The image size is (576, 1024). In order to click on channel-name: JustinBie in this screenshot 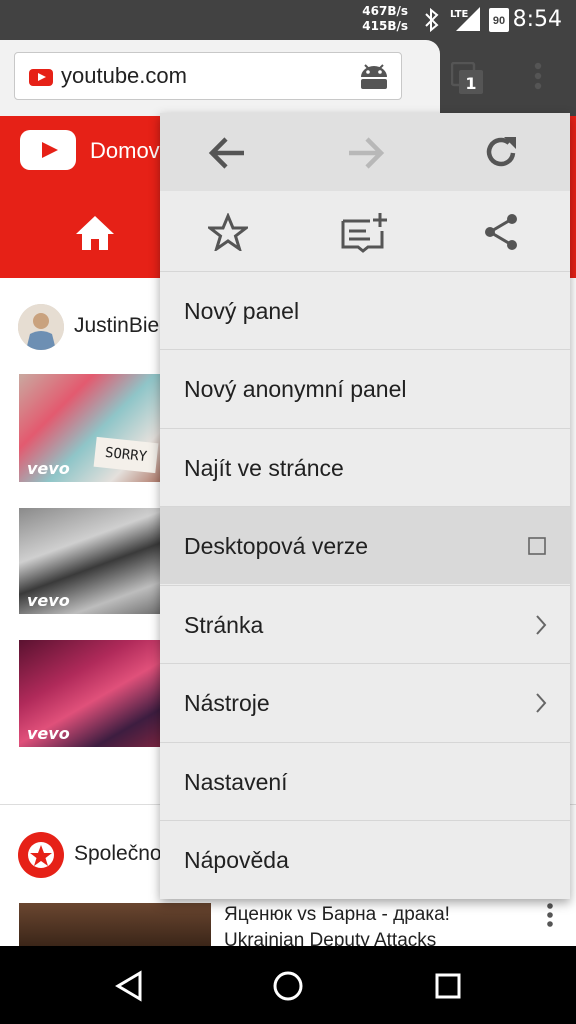, I will do `click(116, 326)`.